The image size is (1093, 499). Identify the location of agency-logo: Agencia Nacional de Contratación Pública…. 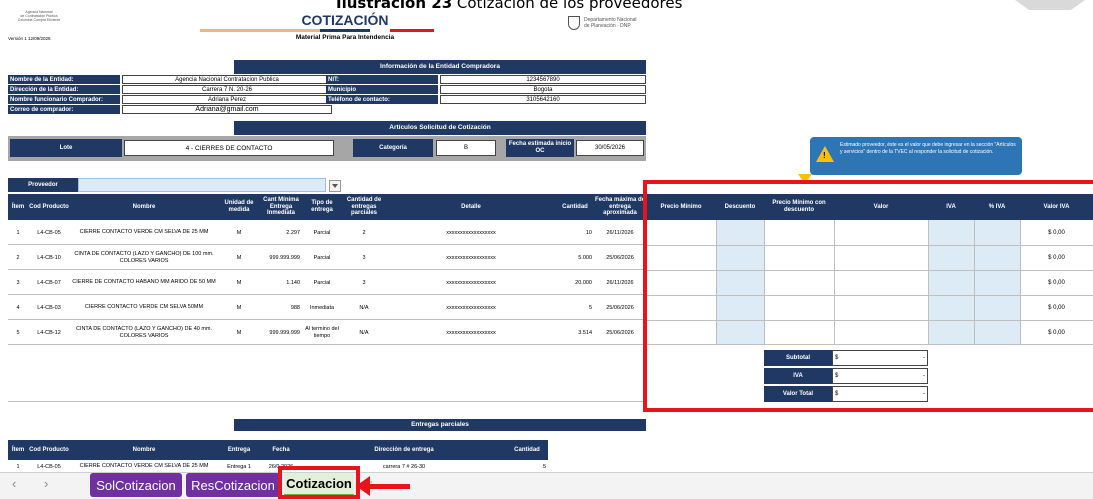
(39, 22).